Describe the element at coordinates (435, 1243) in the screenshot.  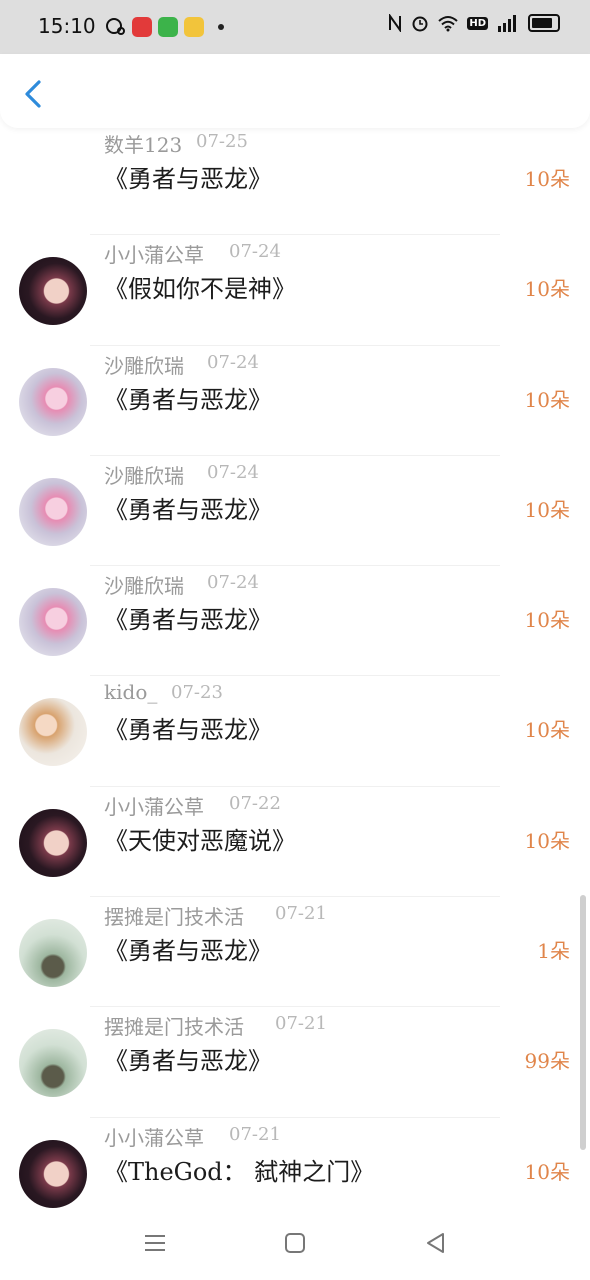
I see `back-triangle-icon` at that location.